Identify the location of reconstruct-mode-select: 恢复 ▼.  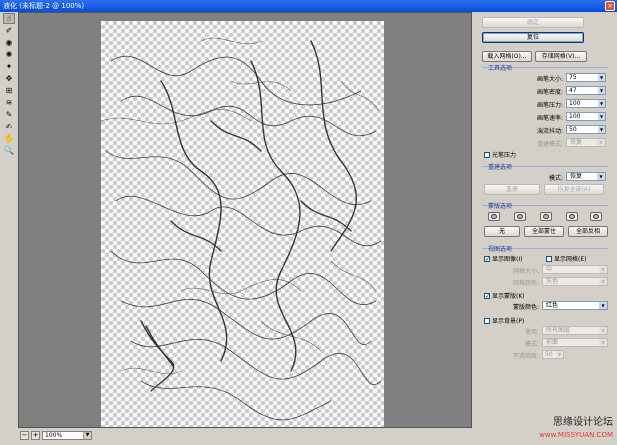
(586, 142).